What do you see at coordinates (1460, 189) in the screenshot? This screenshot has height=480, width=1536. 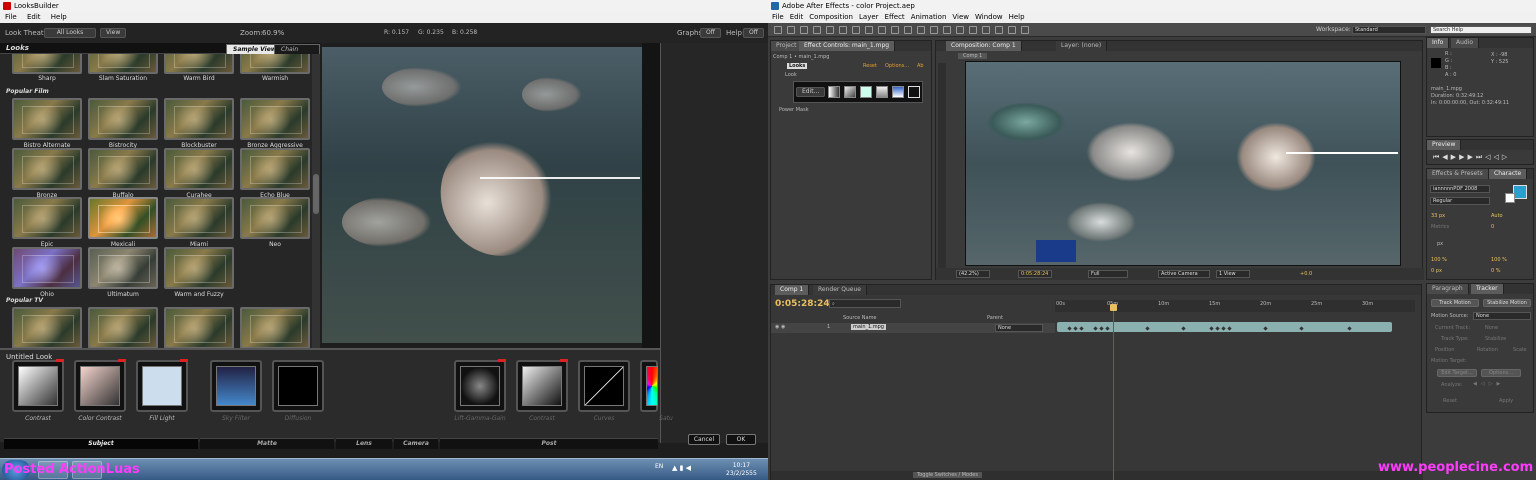 I see `font-family-select: iannnnnPDF 2008` at bounding box center [1460, 189].